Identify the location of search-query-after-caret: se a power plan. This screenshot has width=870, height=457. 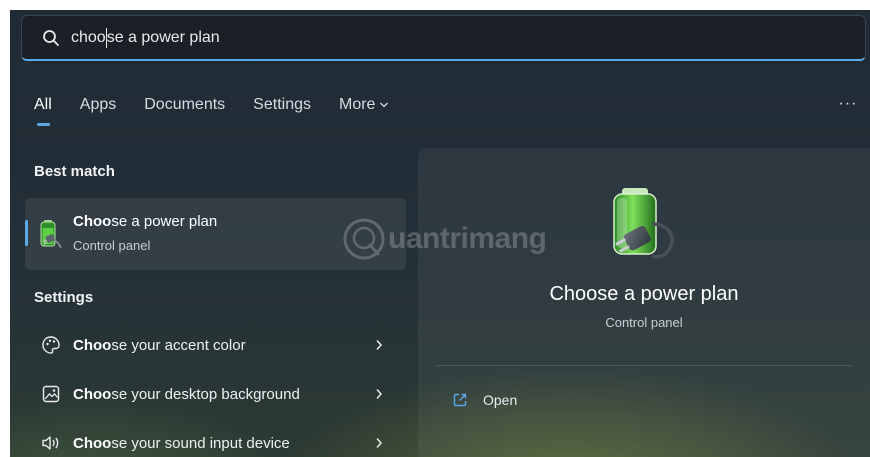
(163, 37).